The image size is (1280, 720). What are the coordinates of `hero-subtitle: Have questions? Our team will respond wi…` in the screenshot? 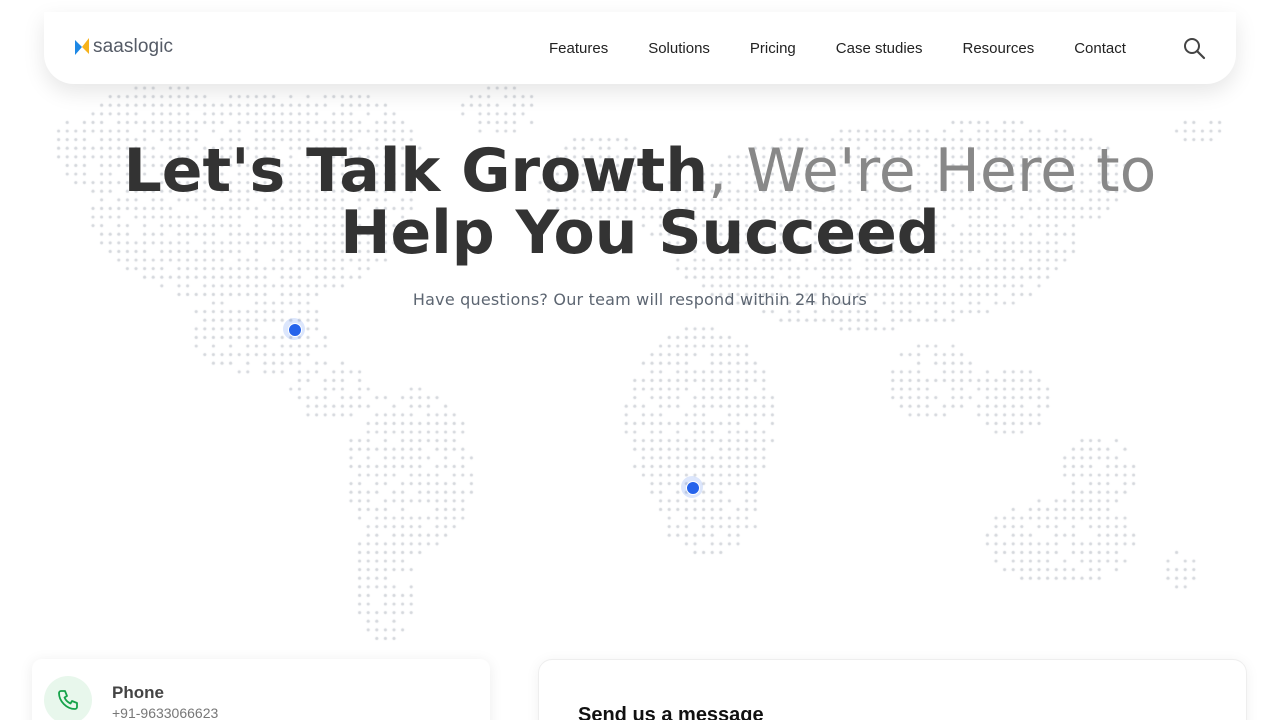 It's located at (640, 299).